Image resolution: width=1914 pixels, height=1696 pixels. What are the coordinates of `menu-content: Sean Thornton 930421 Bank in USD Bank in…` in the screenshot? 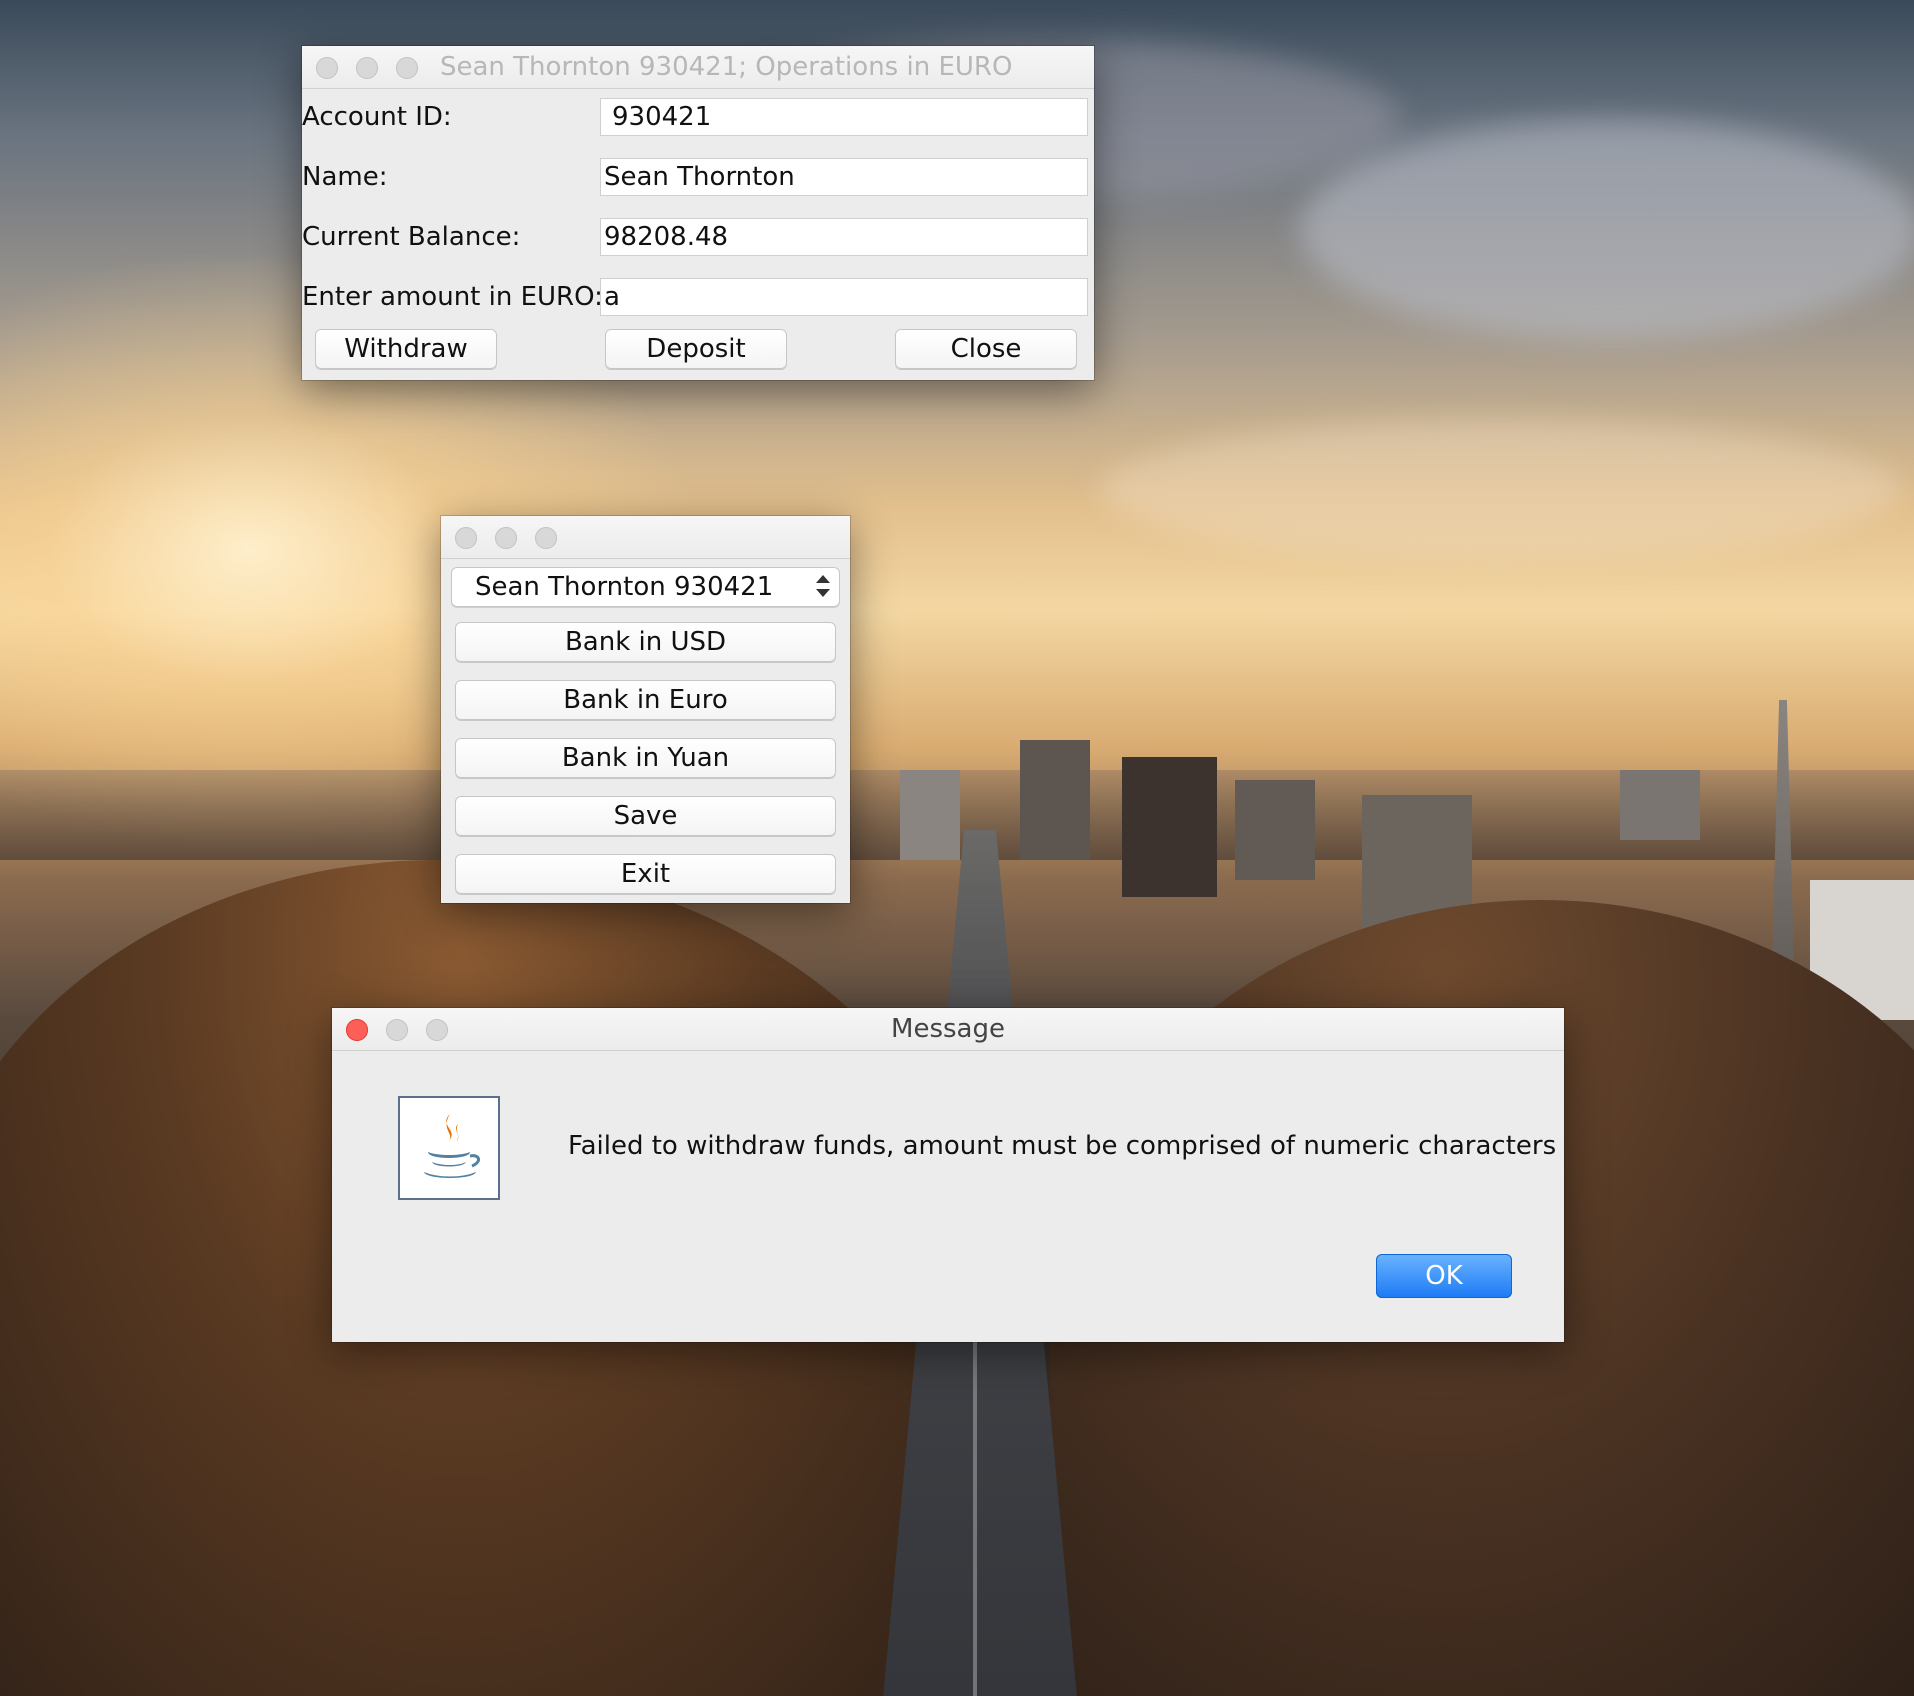 It's located at (645, 731).